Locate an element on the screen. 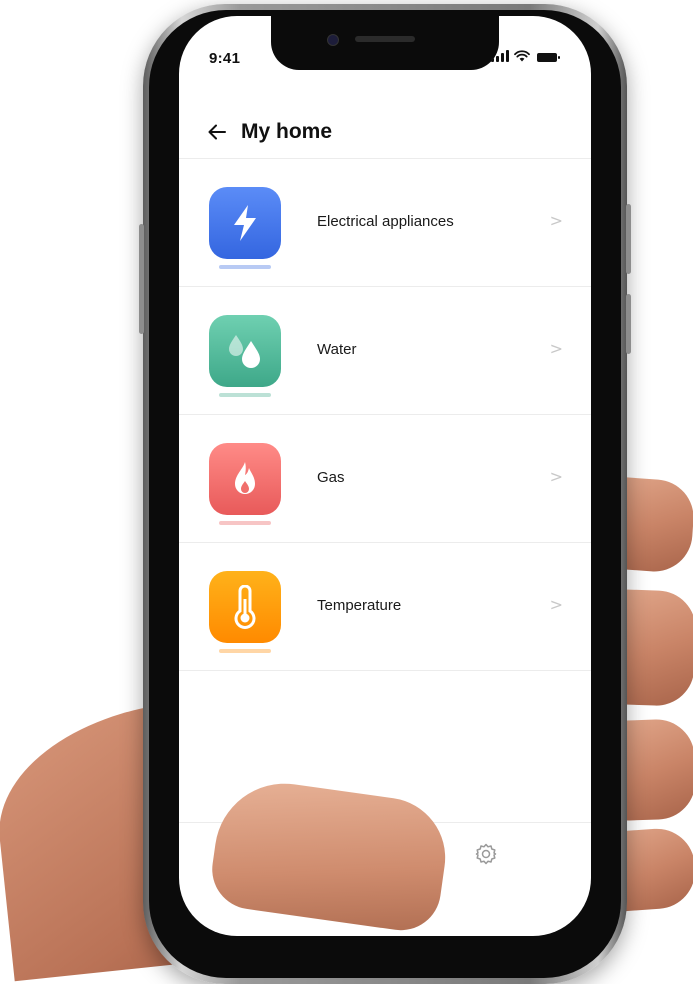 The width and height of the screenshot is (693, 984). electrical-icon-tile is located at coordinates (245, 223).